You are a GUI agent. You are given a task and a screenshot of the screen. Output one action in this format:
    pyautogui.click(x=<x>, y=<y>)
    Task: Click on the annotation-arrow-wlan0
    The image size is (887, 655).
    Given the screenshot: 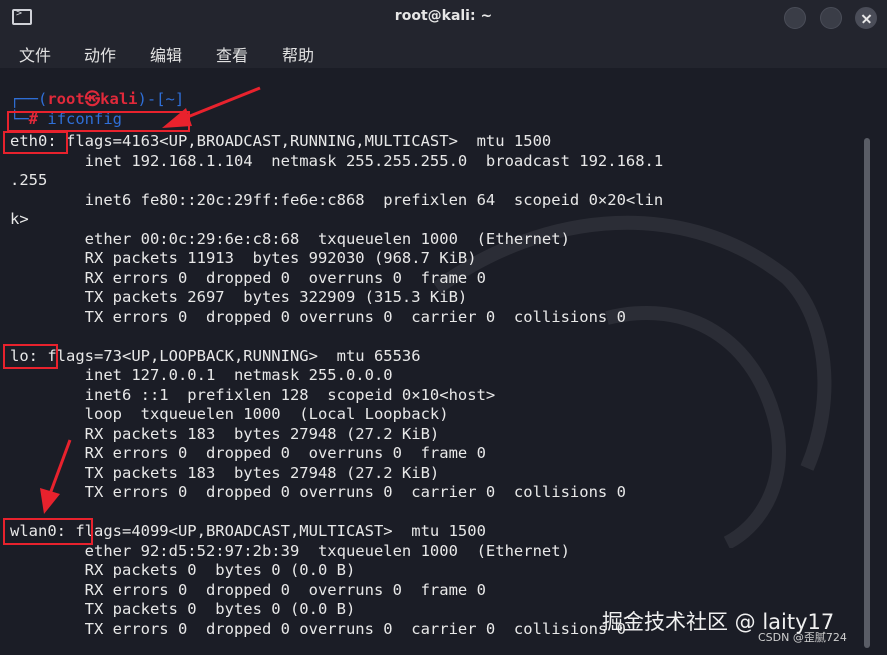 What is the action you would take?
    pyautogui.click(x=56, y=476)
    